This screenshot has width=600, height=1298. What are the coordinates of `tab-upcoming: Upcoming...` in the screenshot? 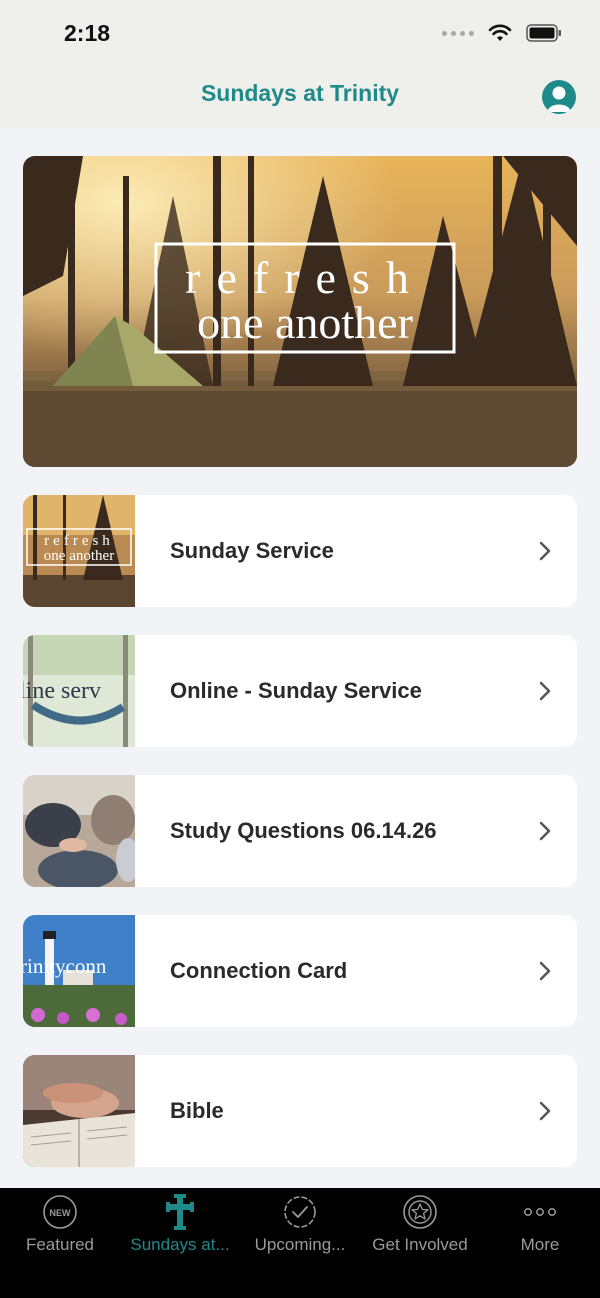 It's located at (300, 1243).